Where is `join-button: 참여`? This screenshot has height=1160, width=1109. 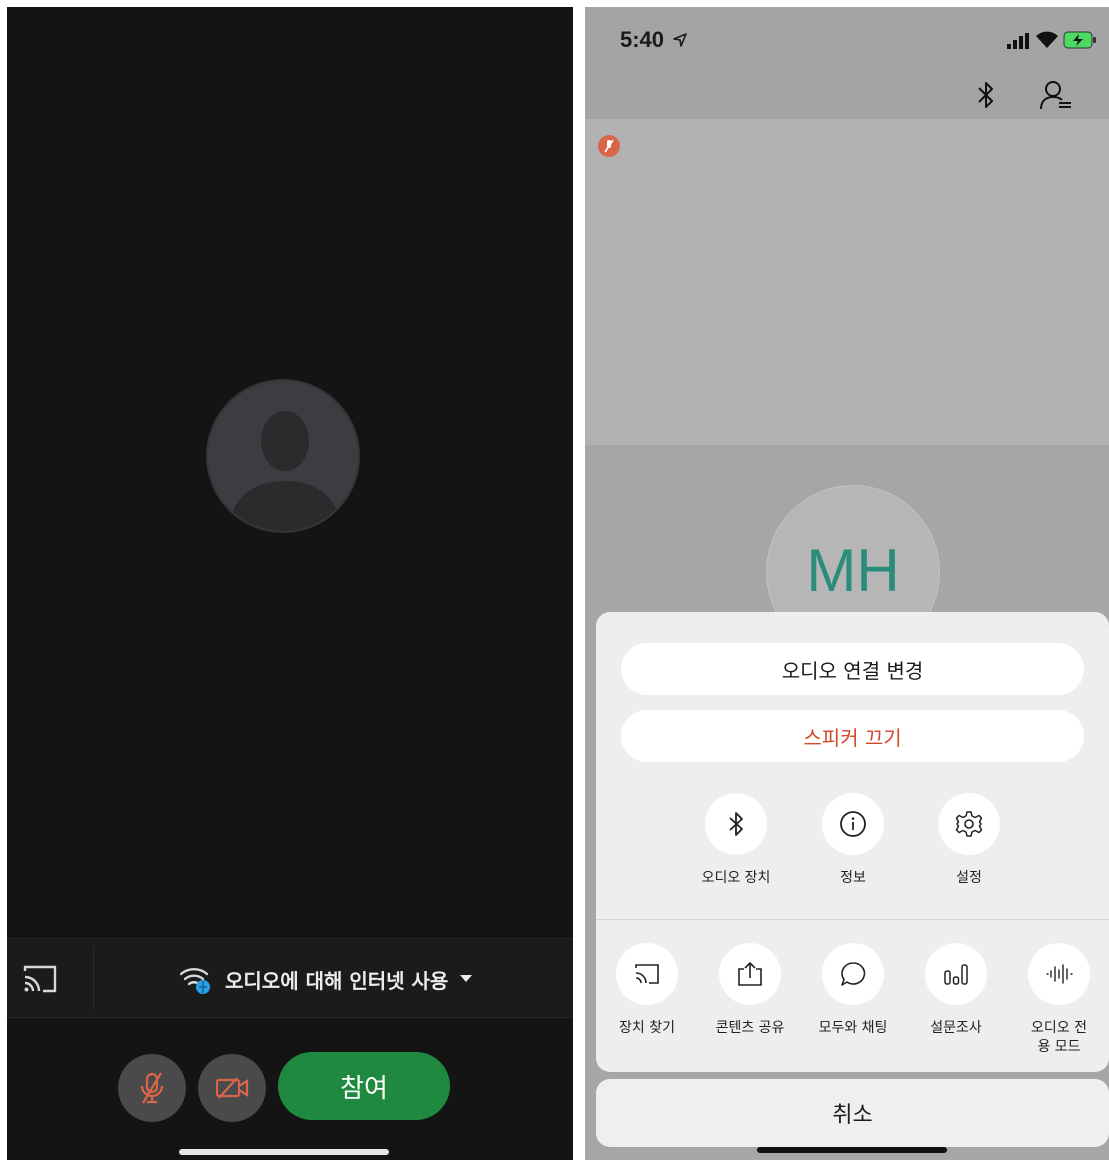
join-button: 참여 is located at coordinates (364, 1086).